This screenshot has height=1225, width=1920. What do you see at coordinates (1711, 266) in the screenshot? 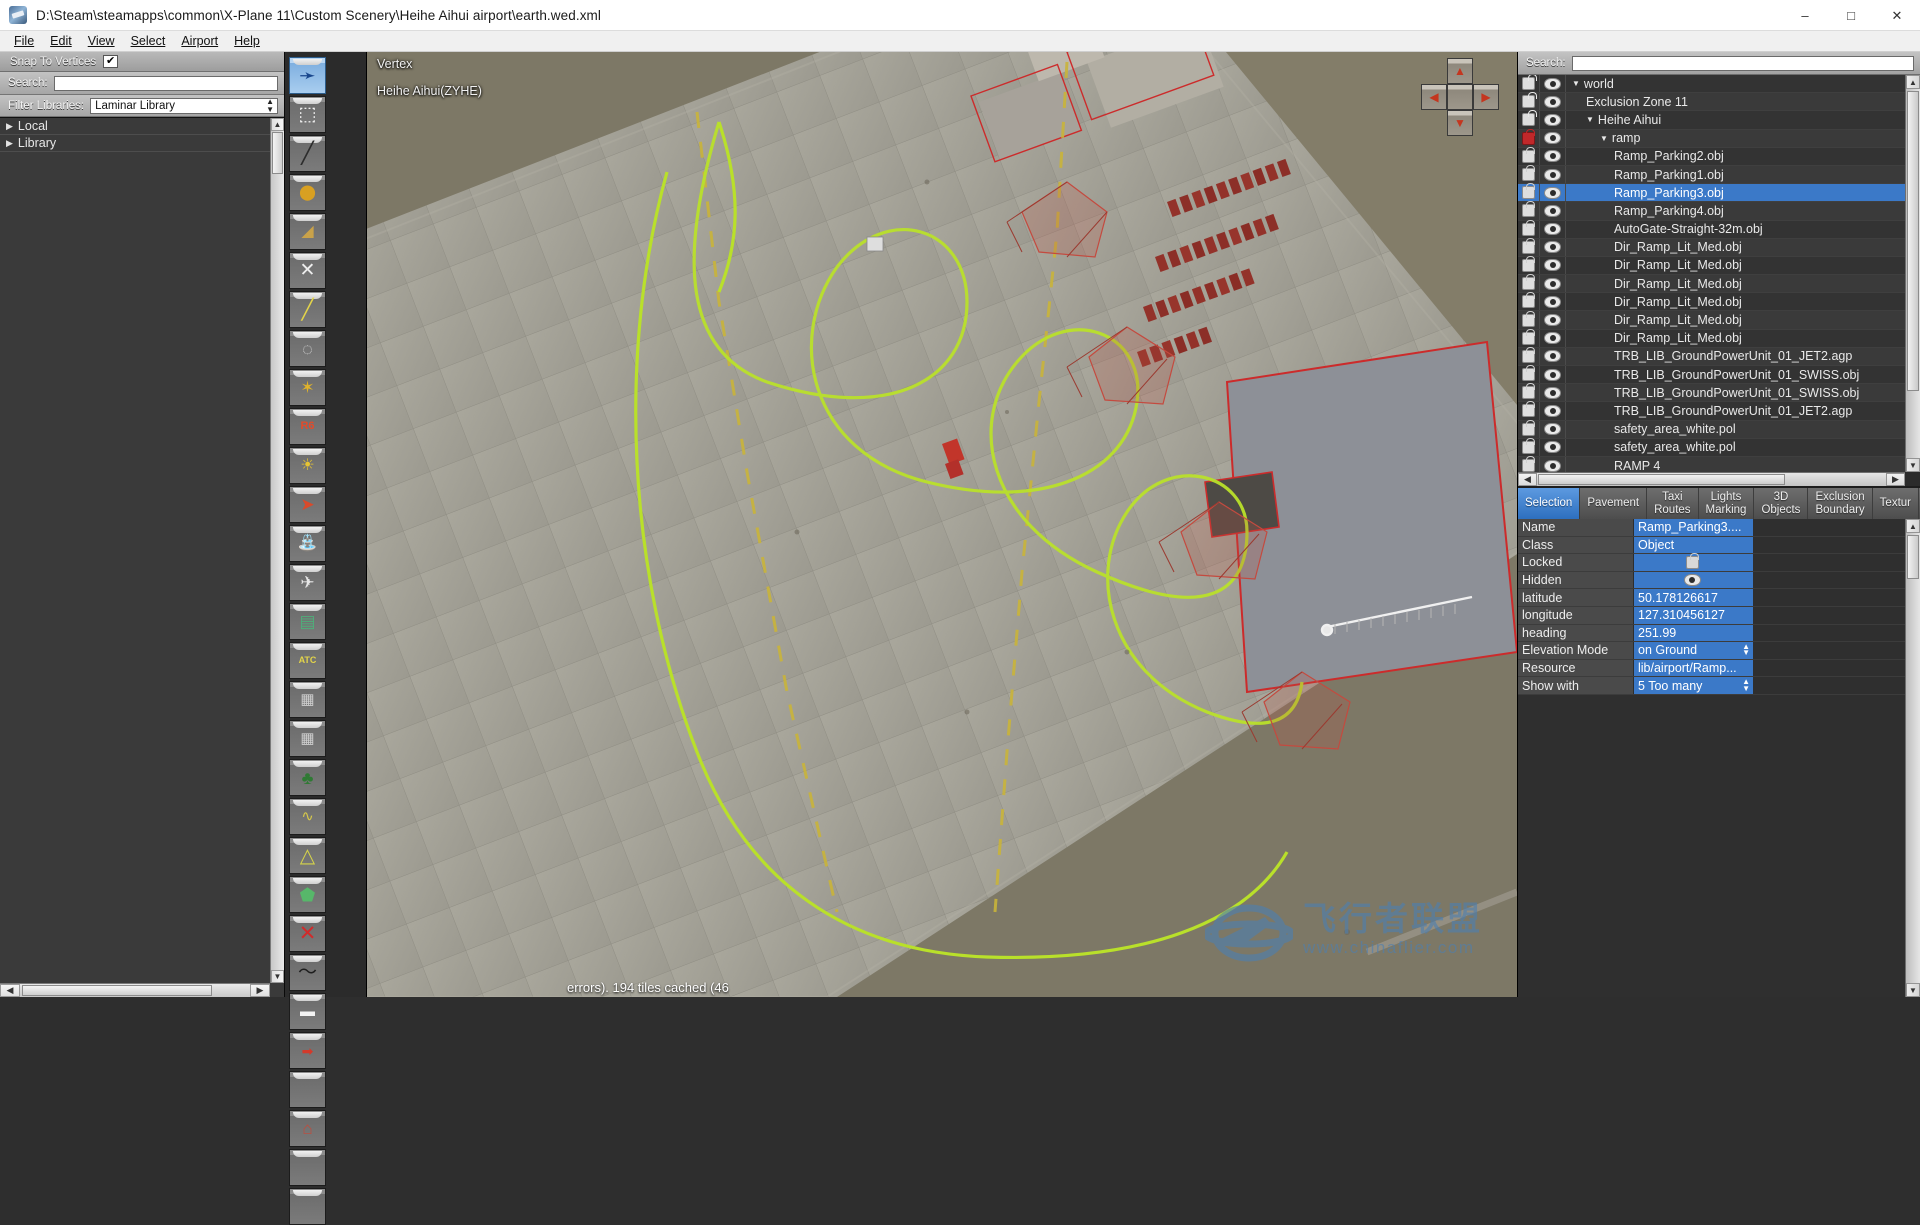
I see `outliner-row: Dir_Ramp_Lit_Med.obj` at bounding box center [1711, 266].